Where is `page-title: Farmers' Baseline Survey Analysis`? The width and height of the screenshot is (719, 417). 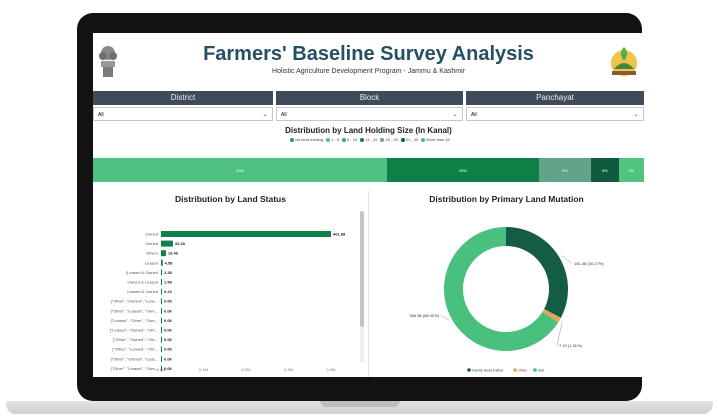
page-title: Farmers' Baseline Survey Analysis is located at coordinates (368, 54).